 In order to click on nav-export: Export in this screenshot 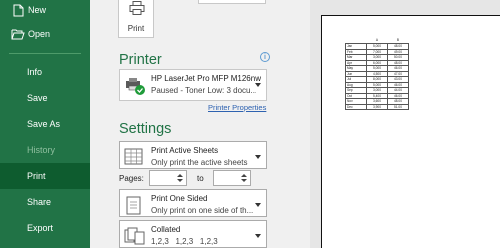, I will do `click(45, 228)`.